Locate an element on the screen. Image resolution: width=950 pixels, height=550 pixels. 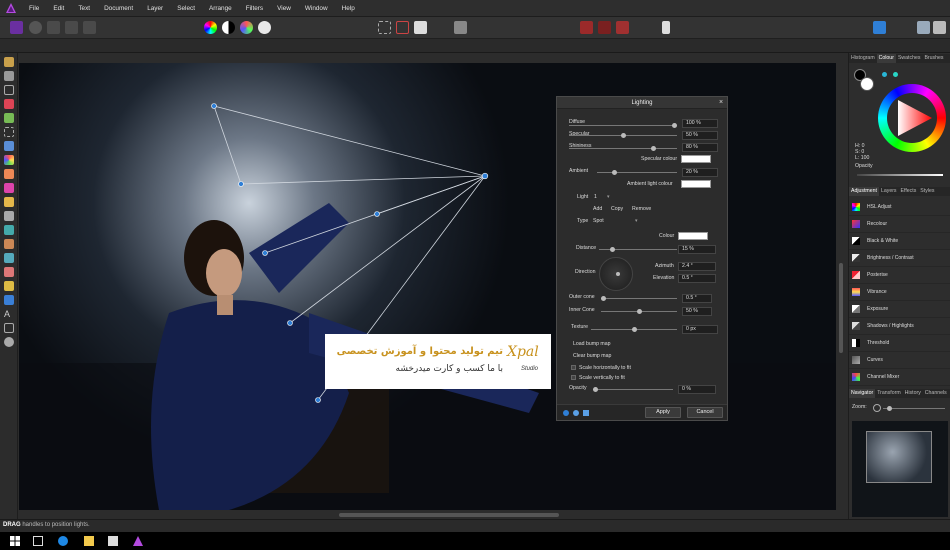
remove-light-button: Remove is located at coordinates (641, 209).